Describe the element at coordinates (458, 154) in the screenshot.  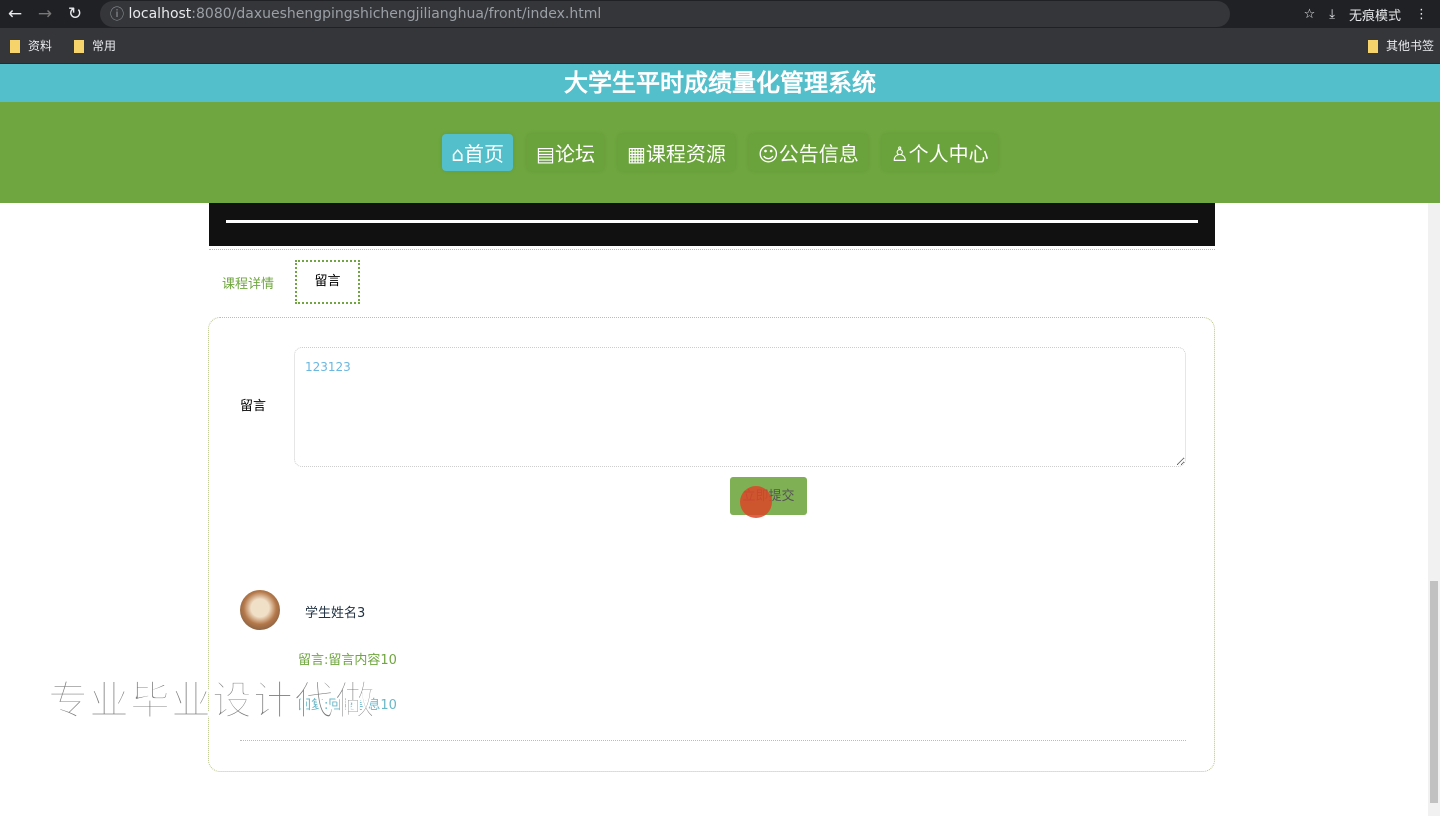
I see `home-icon: ⌂` at that location.